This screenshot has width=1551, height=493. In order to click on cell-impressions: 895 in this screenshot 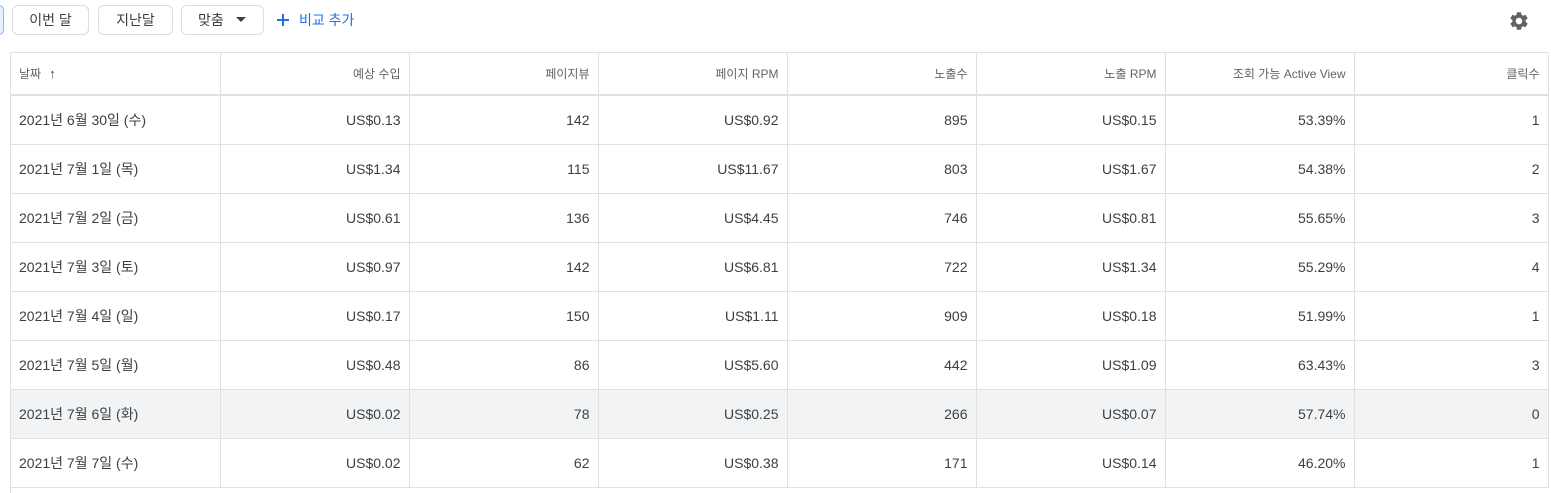, I will do `click(882, 120)`.